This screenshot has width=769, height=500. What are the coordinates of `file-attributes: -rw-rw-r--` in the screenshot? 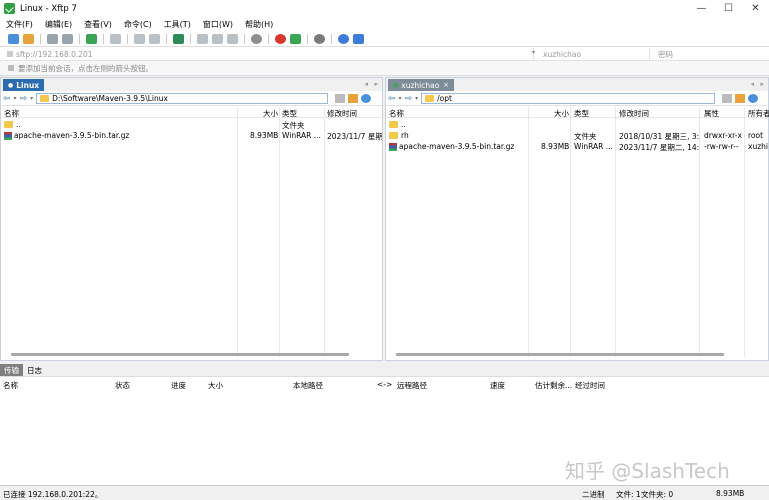 It's located at (721, 146).